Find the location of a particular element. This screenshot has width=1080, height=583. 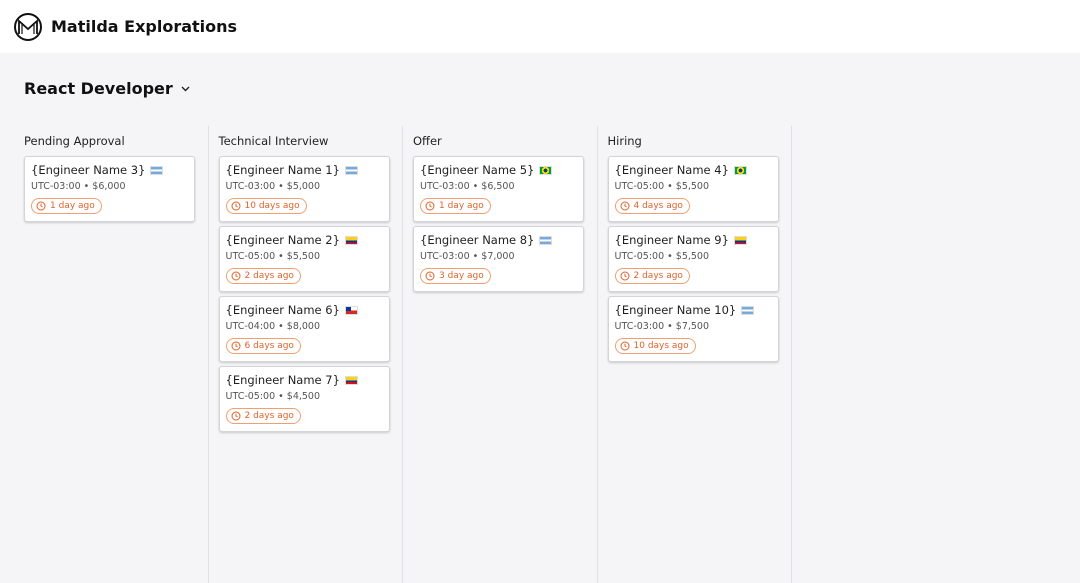

column-title: Technical Interview is located at coordinates (273, 141).